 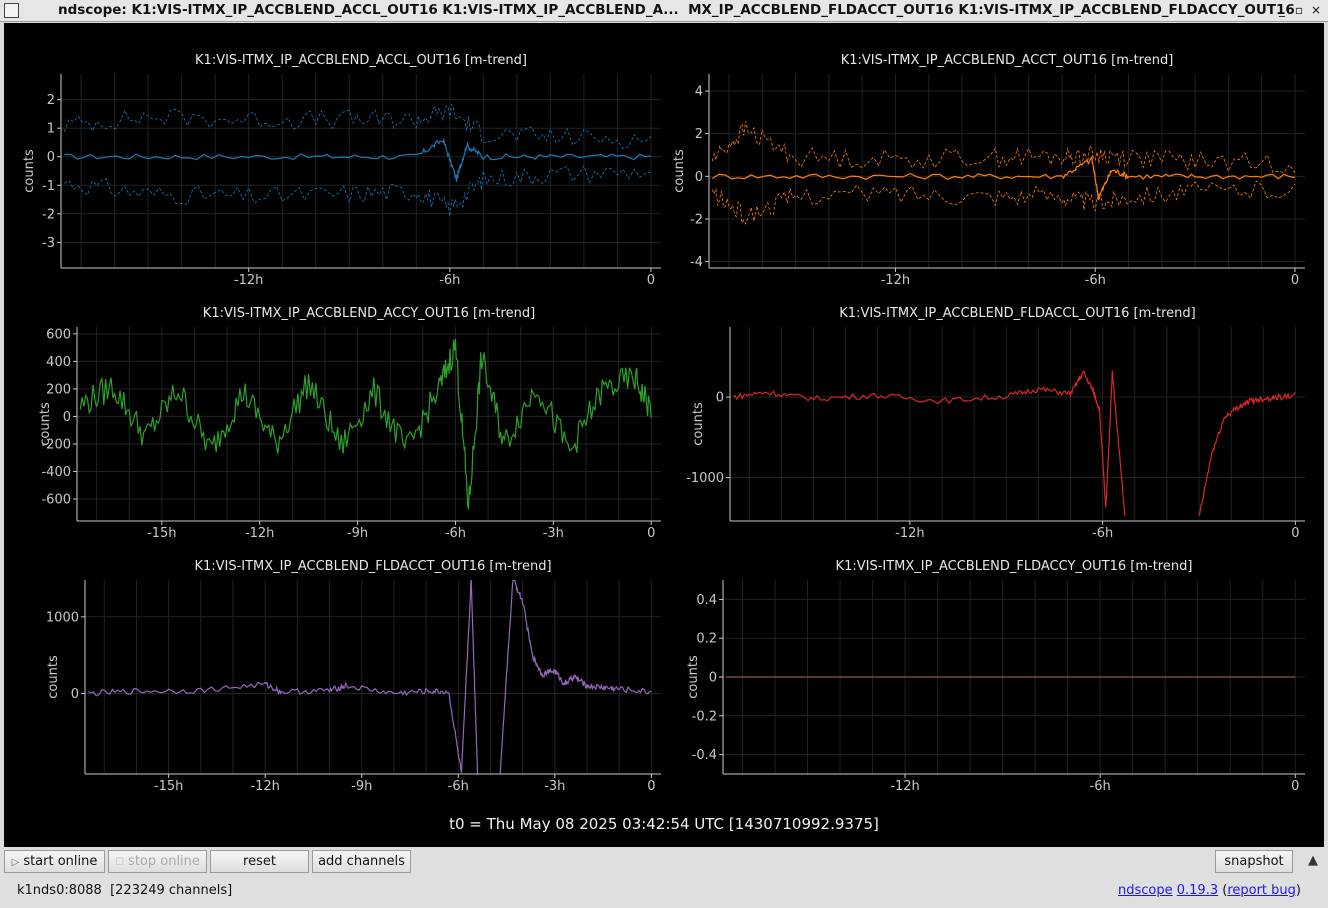 I want to click on p3-x-tick-label: -6h, so click(x=1102, y=533).